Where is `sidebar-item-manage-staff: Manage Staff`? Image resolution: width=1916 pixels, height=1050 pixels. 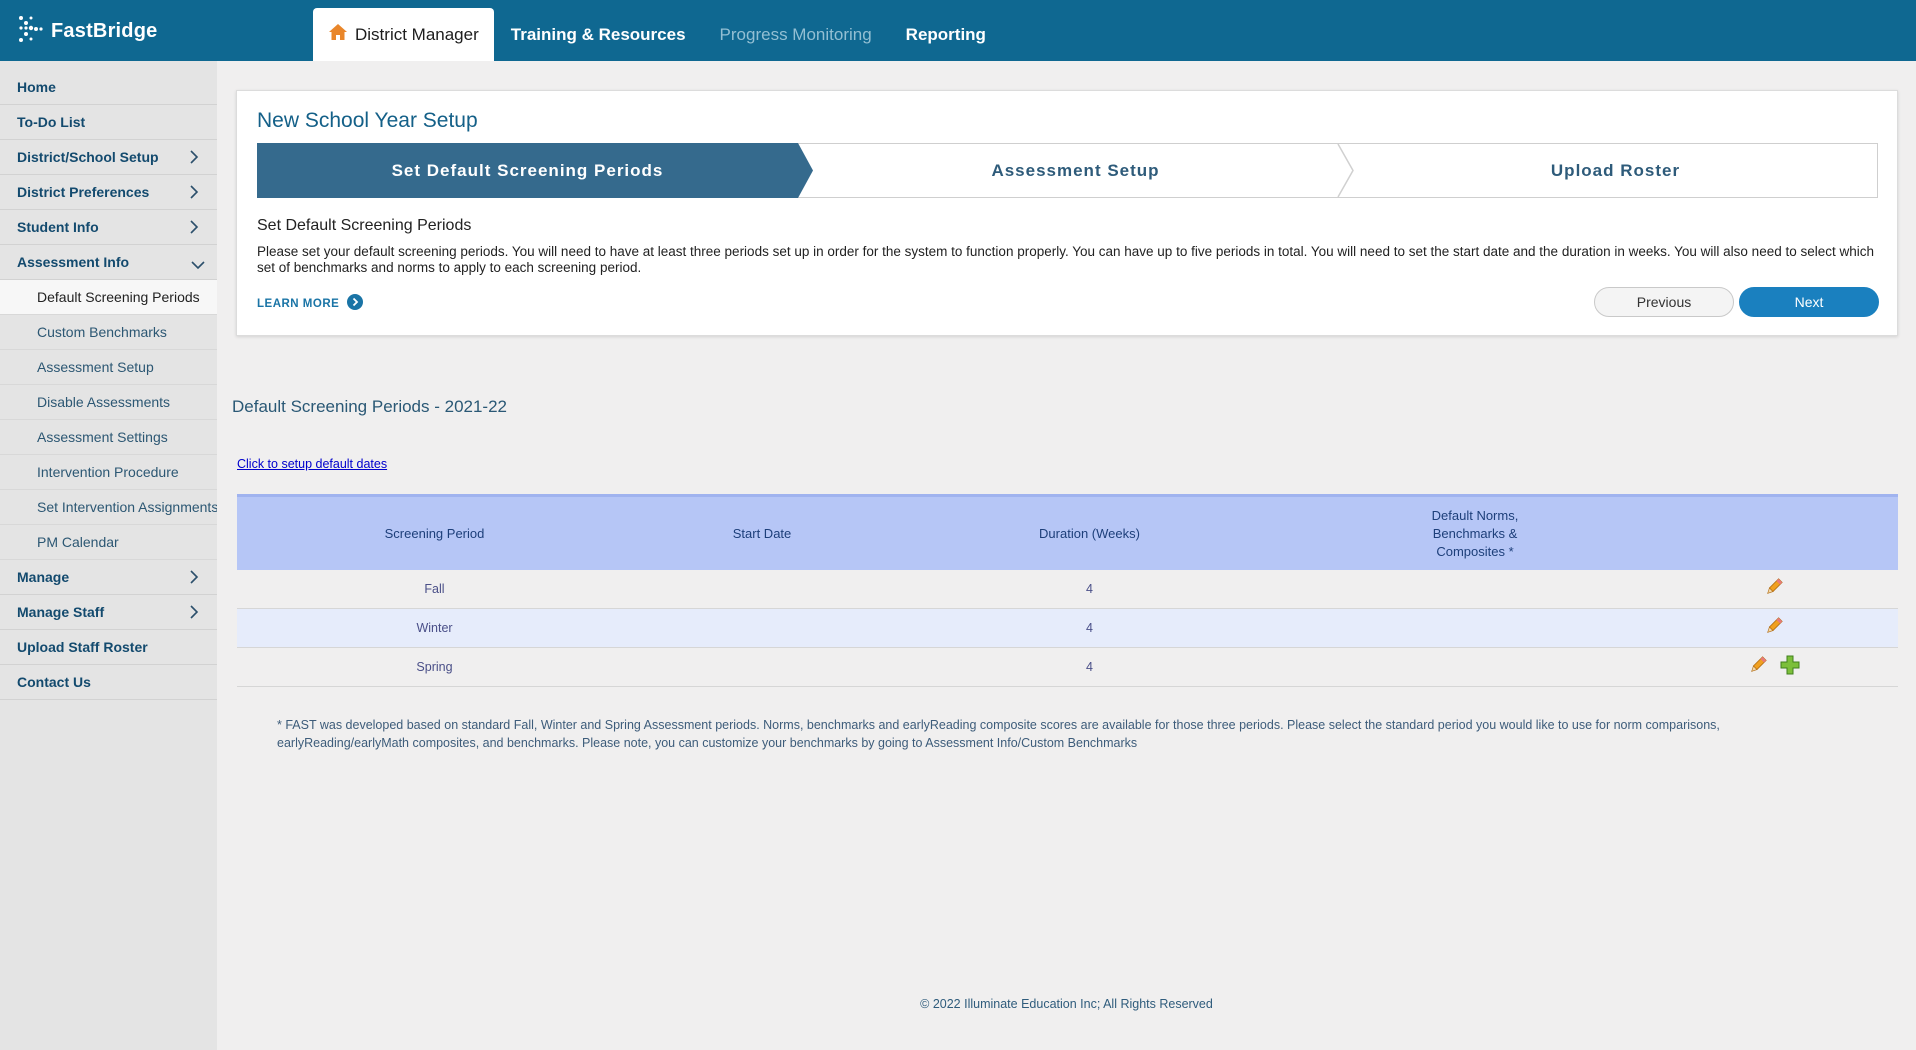
sidebar-item-manage-staff: Manage Staff is located at coordinates (108, 612).